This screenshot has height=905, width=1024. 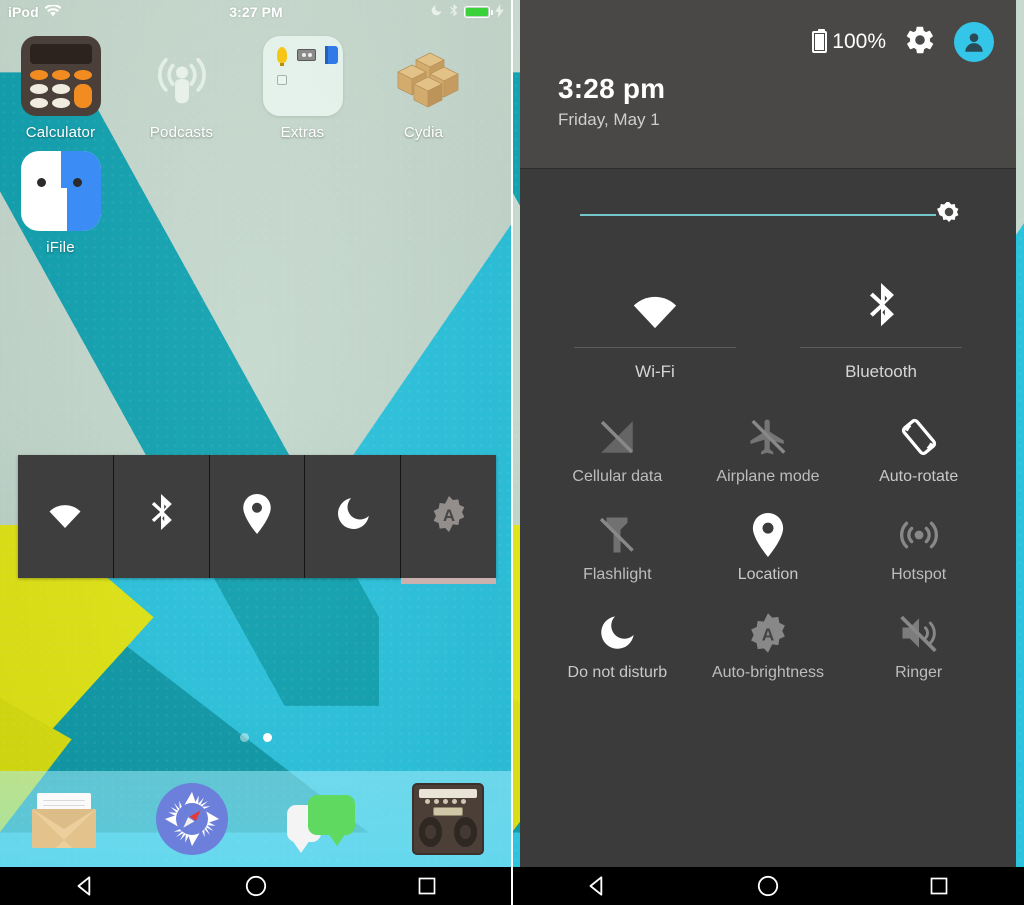 What do you see at coordinates (919, 633) in the screenshot?
I see `ringer-muted-icon` at bounding box center [919, 633].